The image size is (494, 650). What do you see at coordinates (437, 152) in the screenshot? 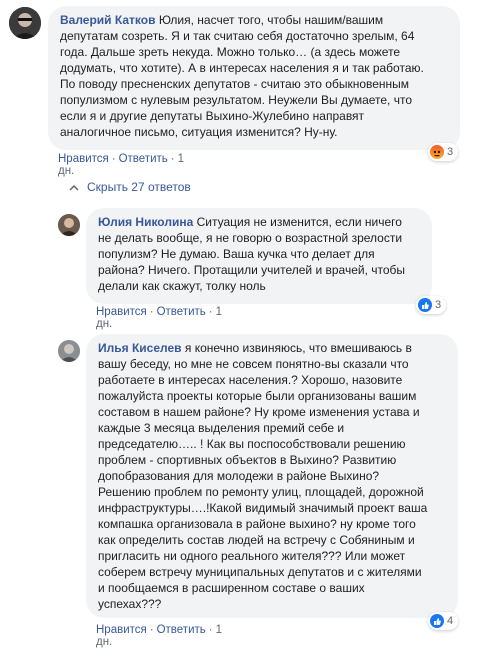
I see `angry-icon` at bounding box center [437, 152].